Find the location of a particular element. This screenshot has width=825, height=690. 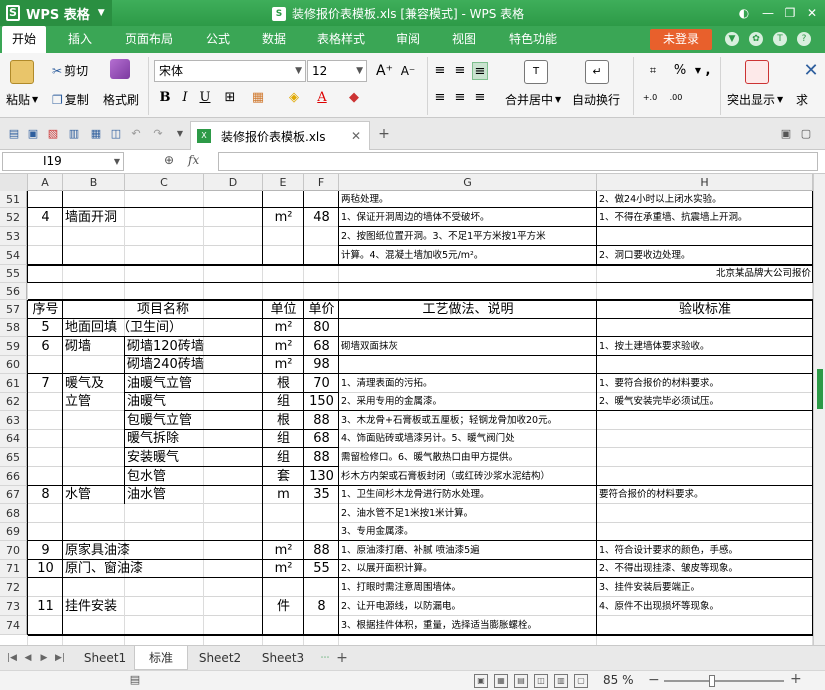

first-sheet-icon: |◀ is located at coordinates (12, 658).